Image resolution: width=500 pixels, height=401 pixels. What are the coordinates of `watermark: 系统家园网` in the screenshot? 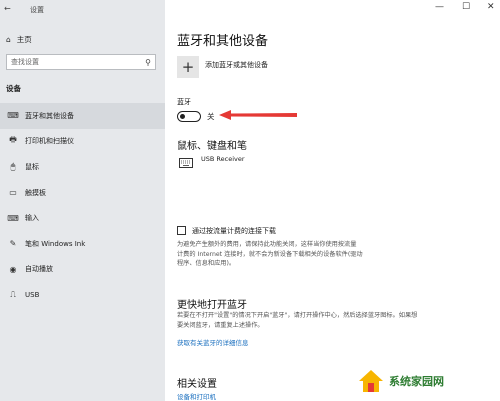 It's located at (427, 381).